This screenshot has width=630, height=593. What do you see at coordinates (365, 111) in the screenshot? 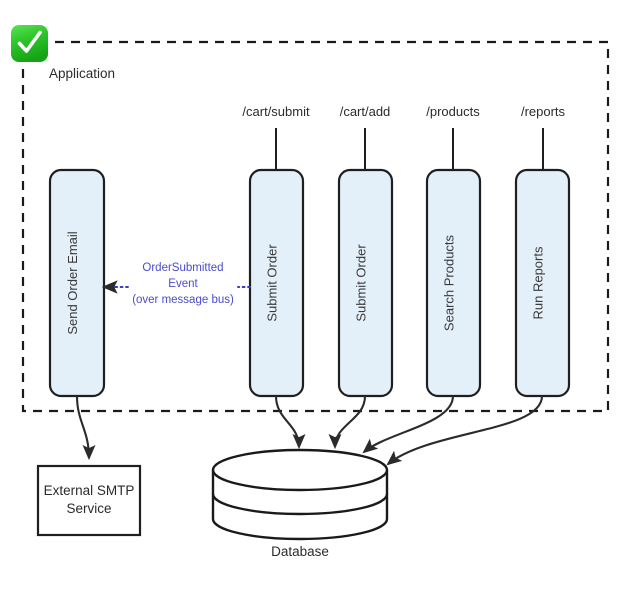
I see `endpoint-label-cart-add: /cart/add` at bounding box center [365, 111].